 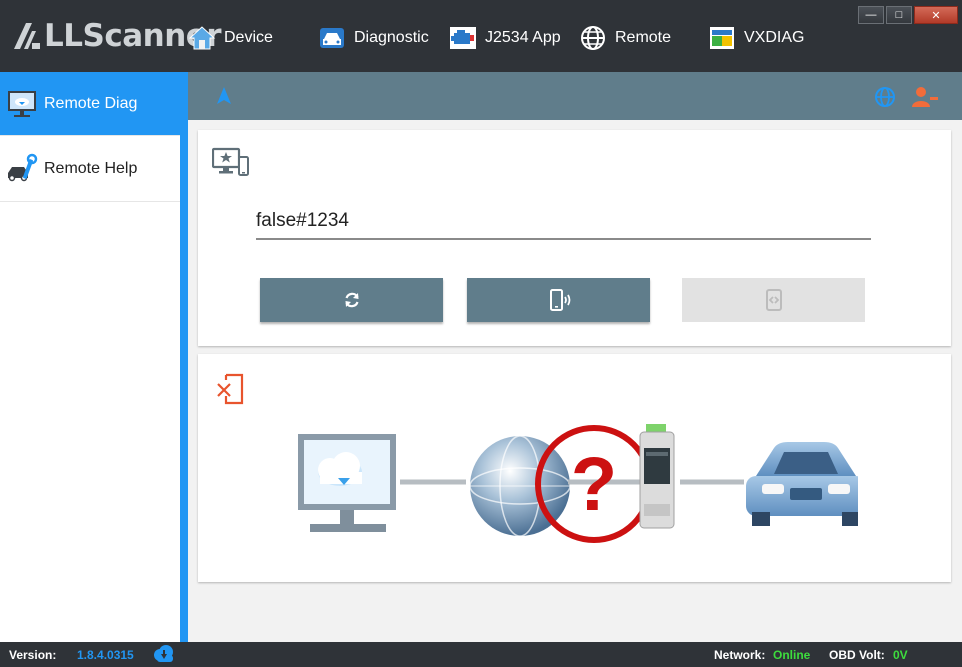 What do you see at coordinates (774, 37) in the screenshot?
I see `menu-vxdiag-label: VXDIAG` at bounding box center [774, 37].